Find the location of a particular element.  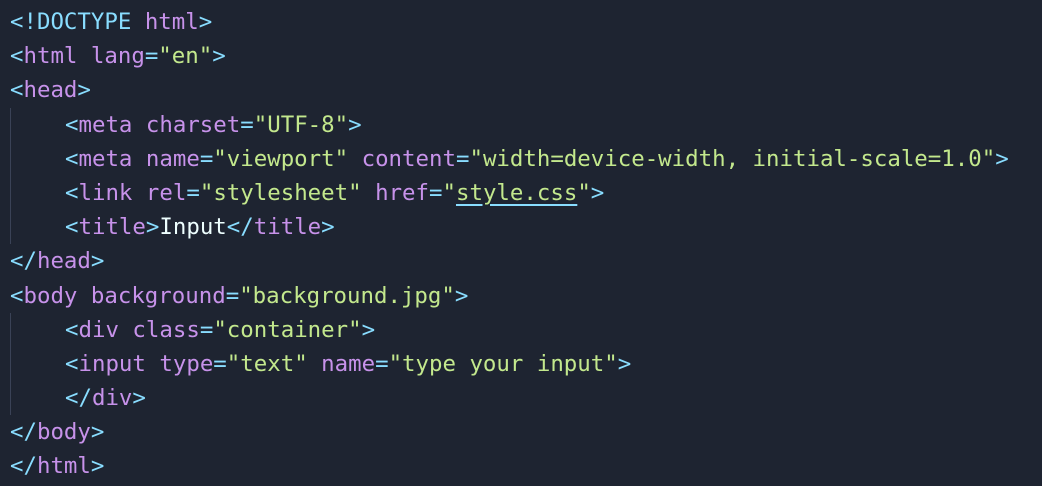

code-token: content is located at coordinates (408, 158).